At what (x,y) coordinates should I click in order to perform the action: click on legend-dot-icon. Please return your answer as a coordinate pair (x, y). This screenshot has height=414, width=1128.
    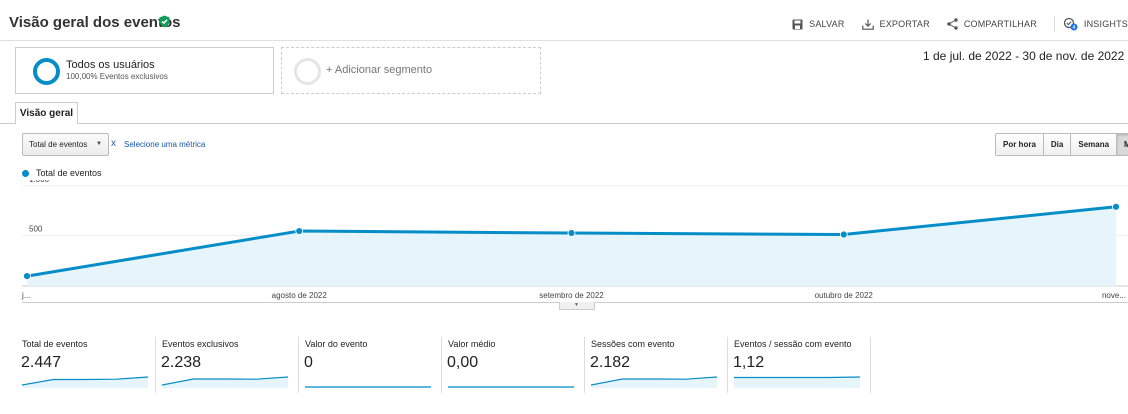
    Looking at the image, I should click on (25, 173).